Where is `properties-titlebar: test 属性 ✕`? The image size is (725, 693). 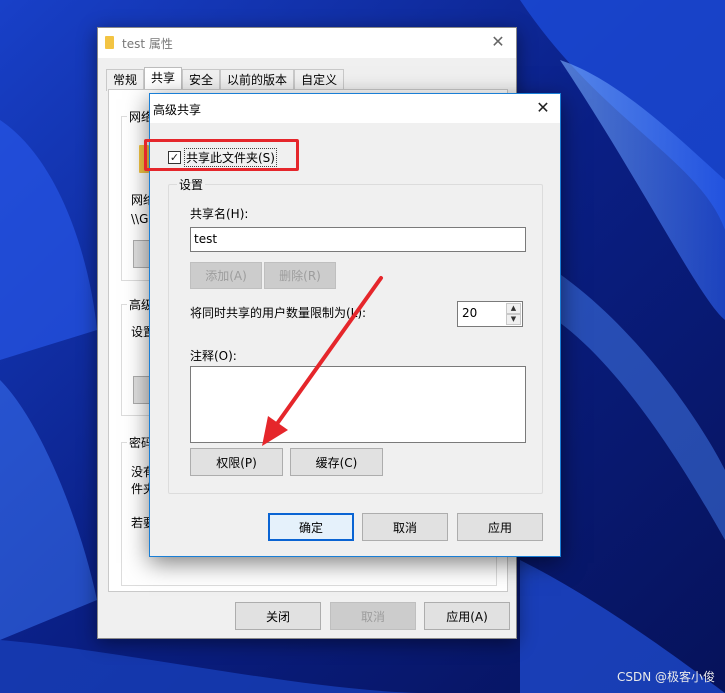 properties-titlebar: test 属性 ✕ is located at coordinates (307, 43).